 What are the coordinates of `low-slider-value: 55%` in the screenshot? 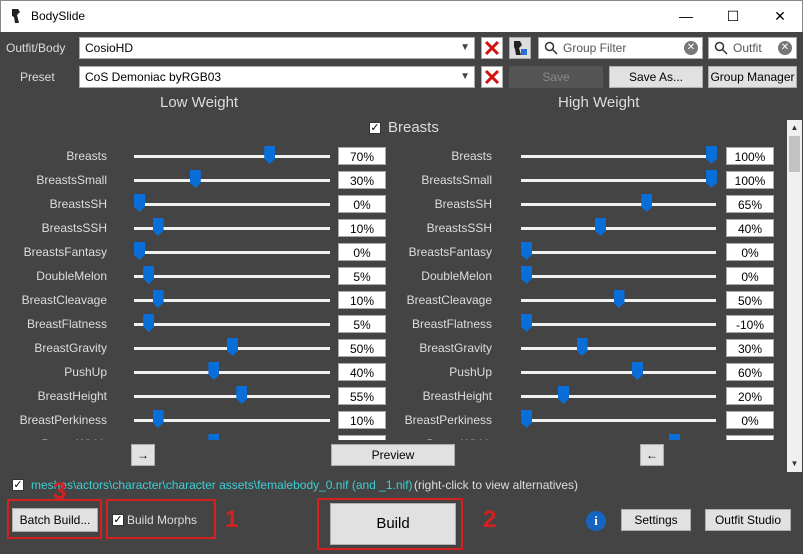 It's located at (362, 396).